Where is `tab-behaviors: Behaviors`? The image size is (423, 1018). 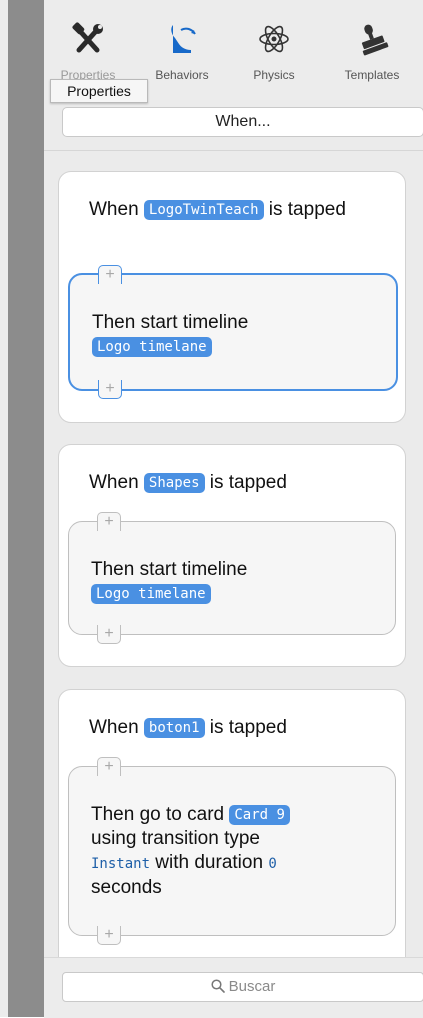 tab-behaviors: Behaviors is located at coordinates (182, 57).